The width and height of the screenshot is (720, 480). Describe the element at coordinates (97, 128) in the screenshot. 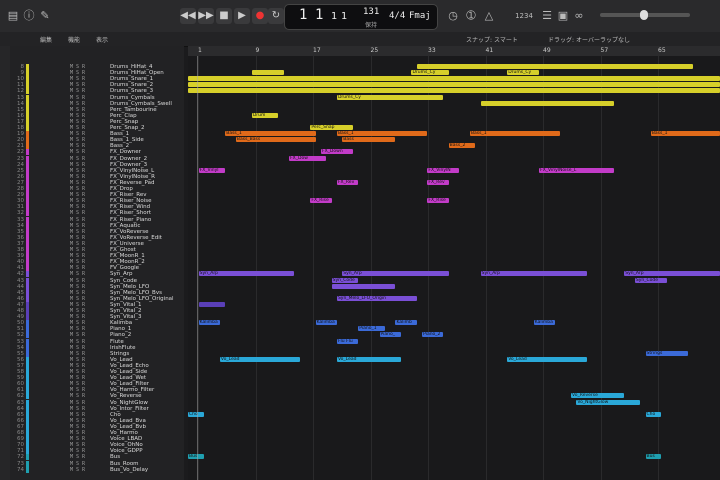

I see `track-header: 18 M S R Perc_Snap_2` at that location.